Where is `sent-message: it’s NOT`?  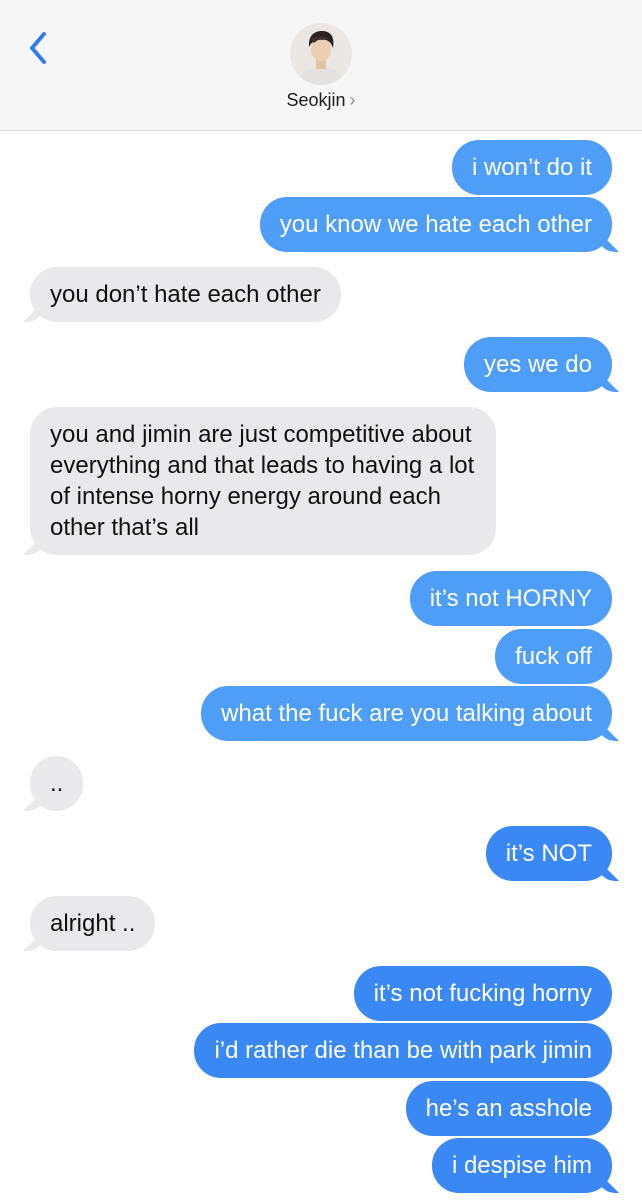
sent-message: it’s NOT is located at coordinates (548, 853).